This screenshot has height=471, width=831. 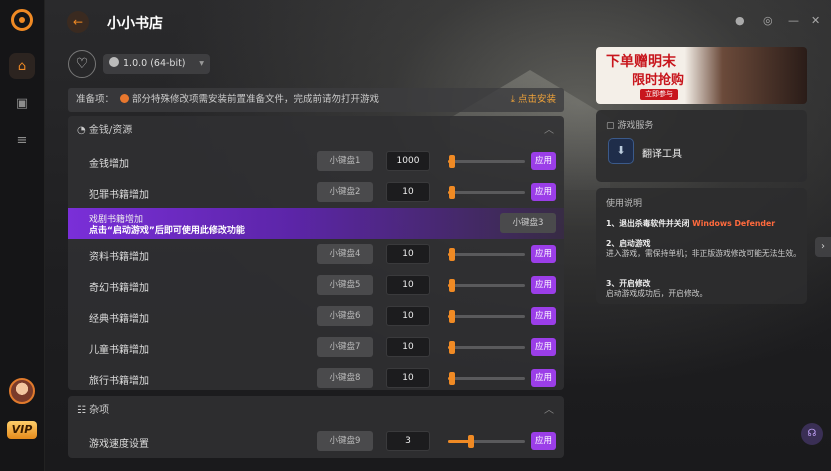 What do you see at coordinates (408, 441) in the screenshot?
I see `value-input: 3` at bounding box center [408, 441].